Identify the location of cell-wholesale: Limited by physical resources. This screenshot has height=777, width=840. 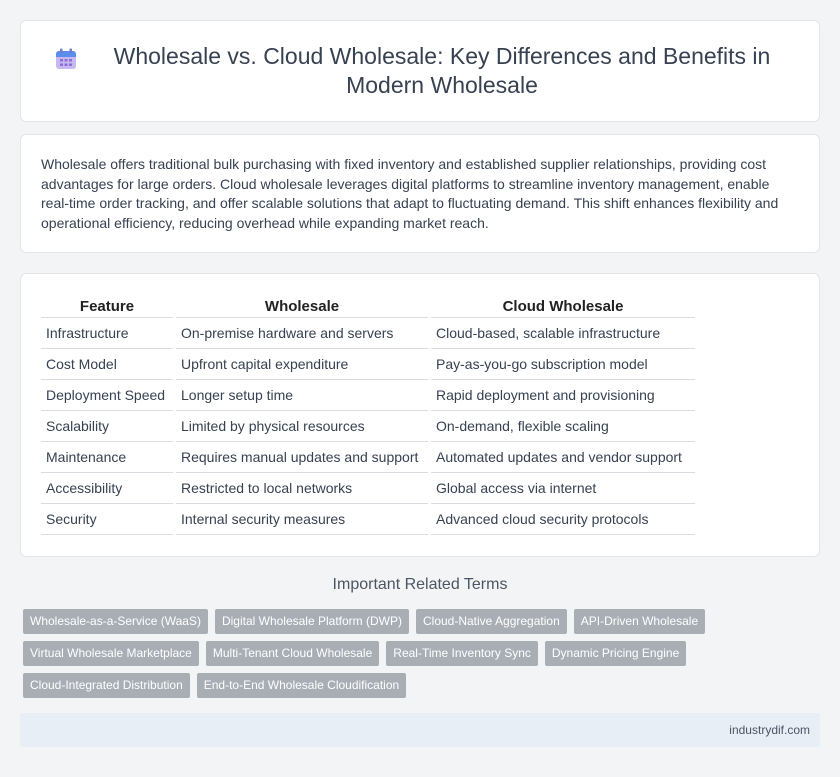
(302, 426).